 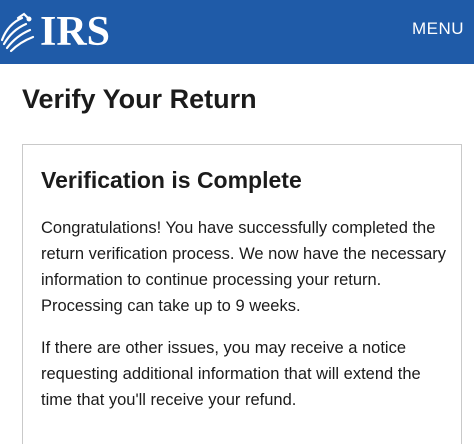 What do you see at coordinates (17, 32) in the screenshot?
I see `eagle-emblem-icon` at bounding box center [17, 32].